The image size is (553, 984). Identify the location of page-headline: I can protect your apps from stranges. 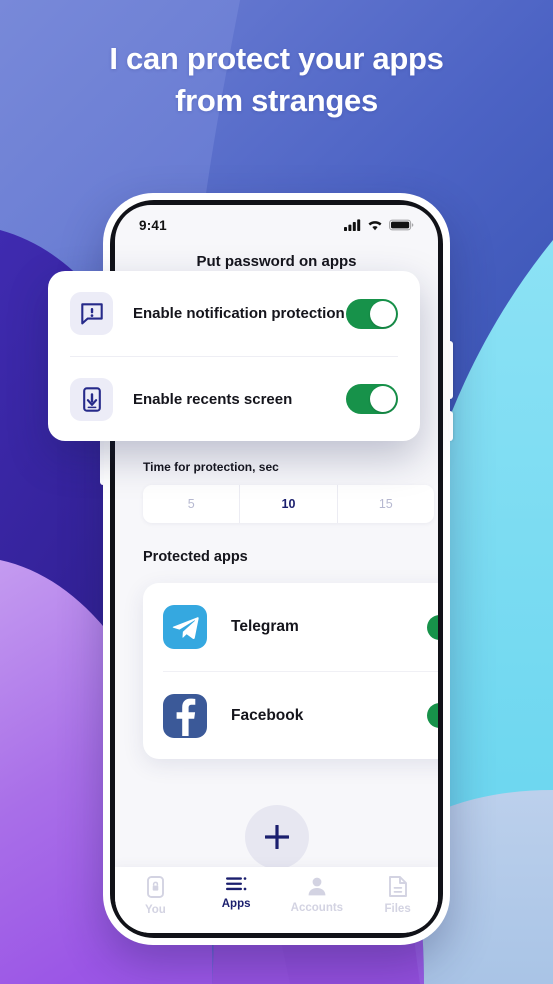
(276, 79).